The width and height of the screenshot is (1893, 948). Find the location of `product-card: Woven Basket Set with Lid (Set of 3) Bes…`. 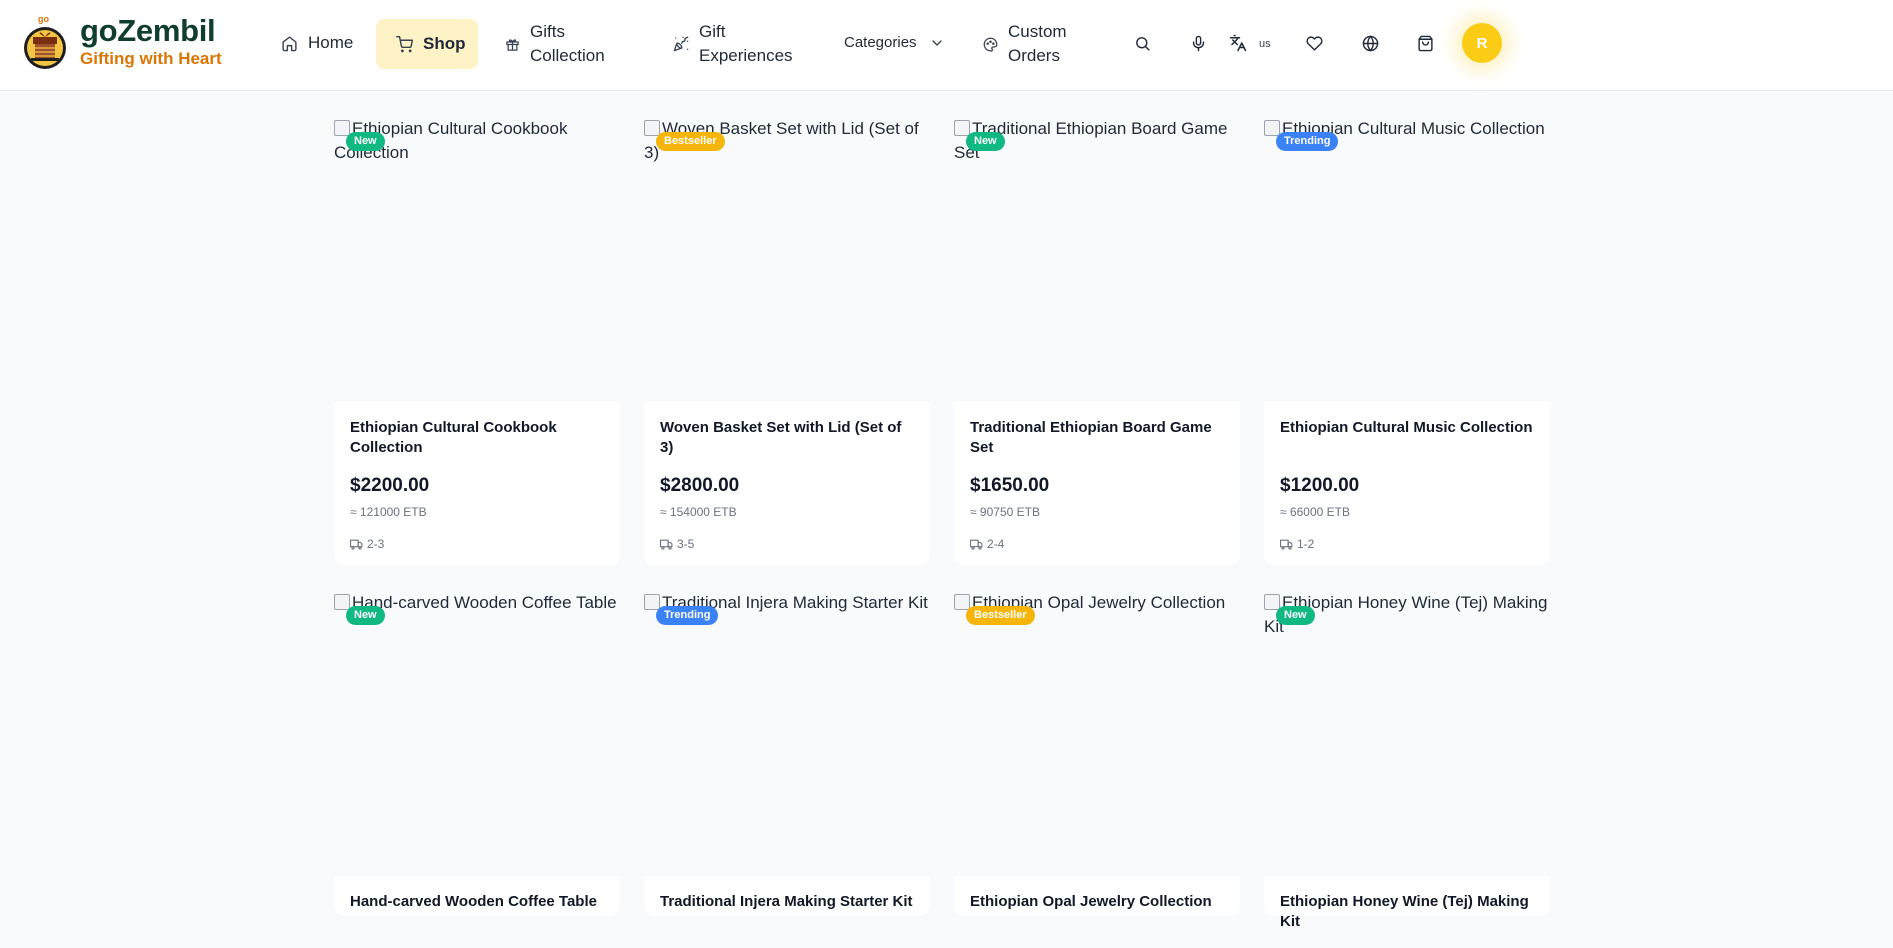

product-card: Woven Basket Set with Lid (Set of 3) Bes… is located at coordinates (787, 341).